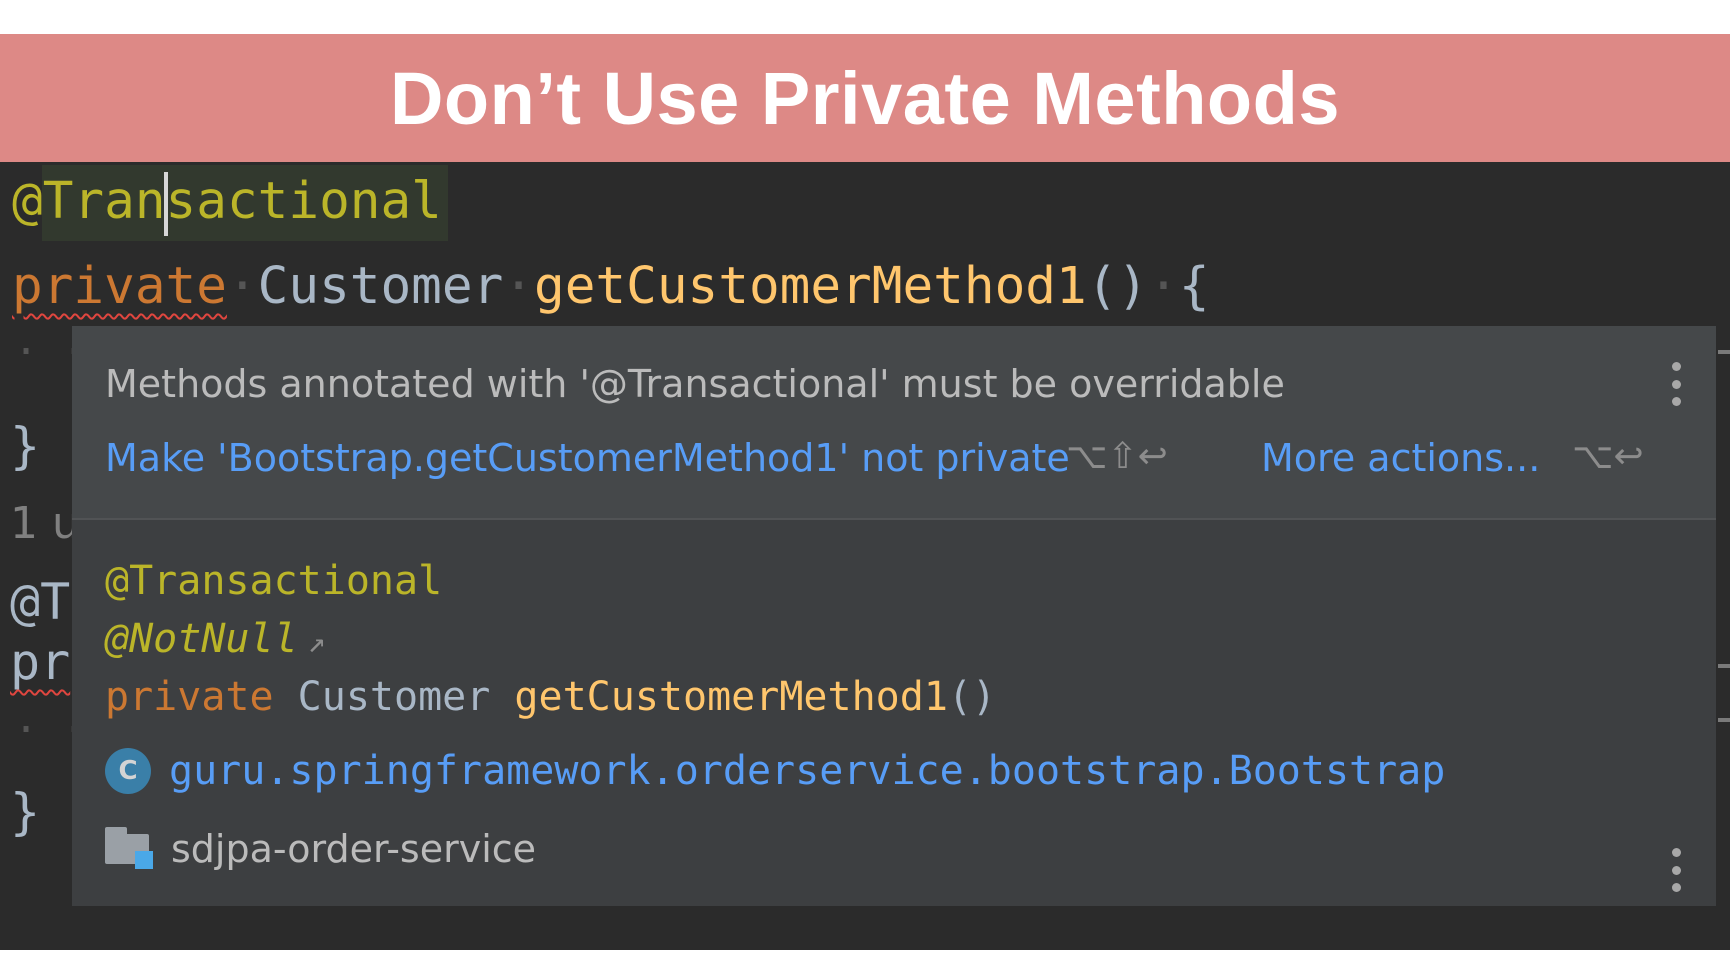 The width and height of the screenshot is (1730, 976). Describe the element at coordinates (1117, 286) in the screenshot. I see `method-parens: ()` at that location.